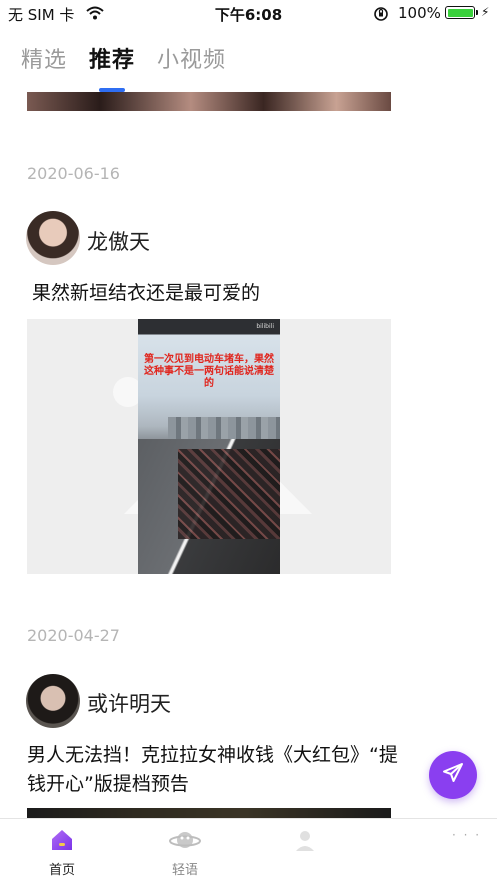  I want to click on nav-whisper: 轻语, so click(185, 852).